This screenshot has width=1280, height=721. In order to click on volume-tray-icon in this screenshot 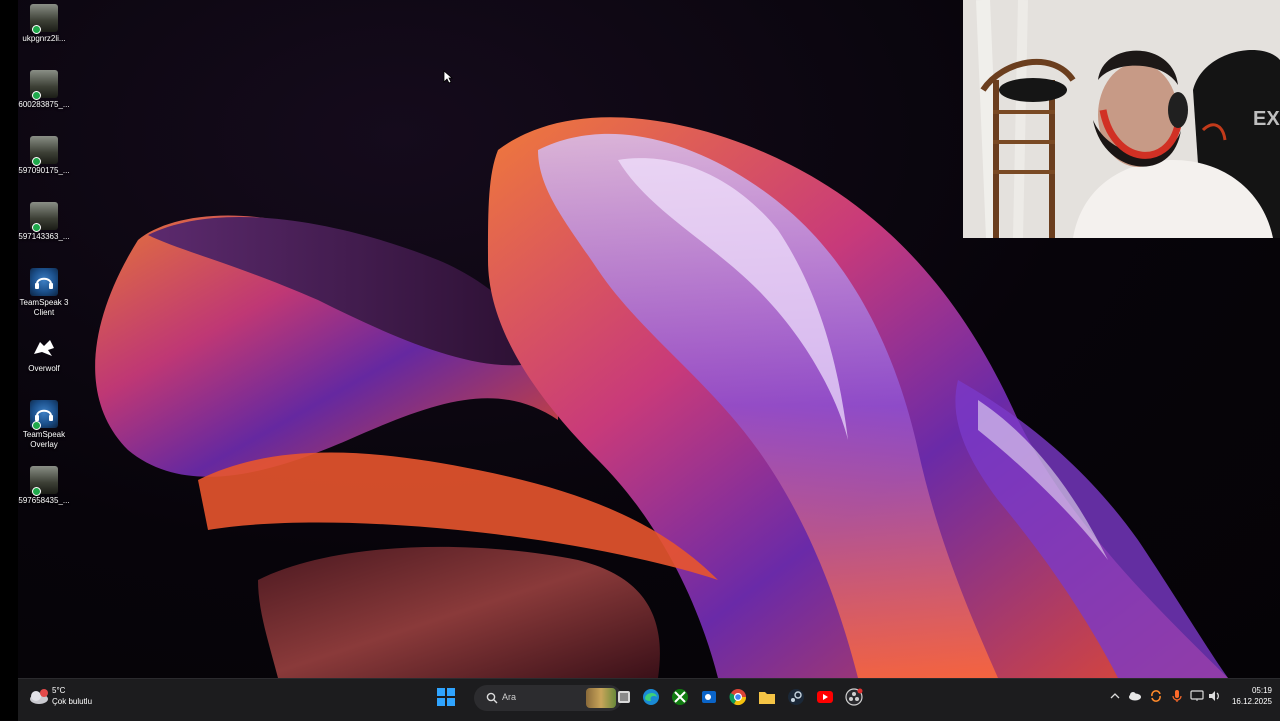, I will do `click(1215, 696)`.